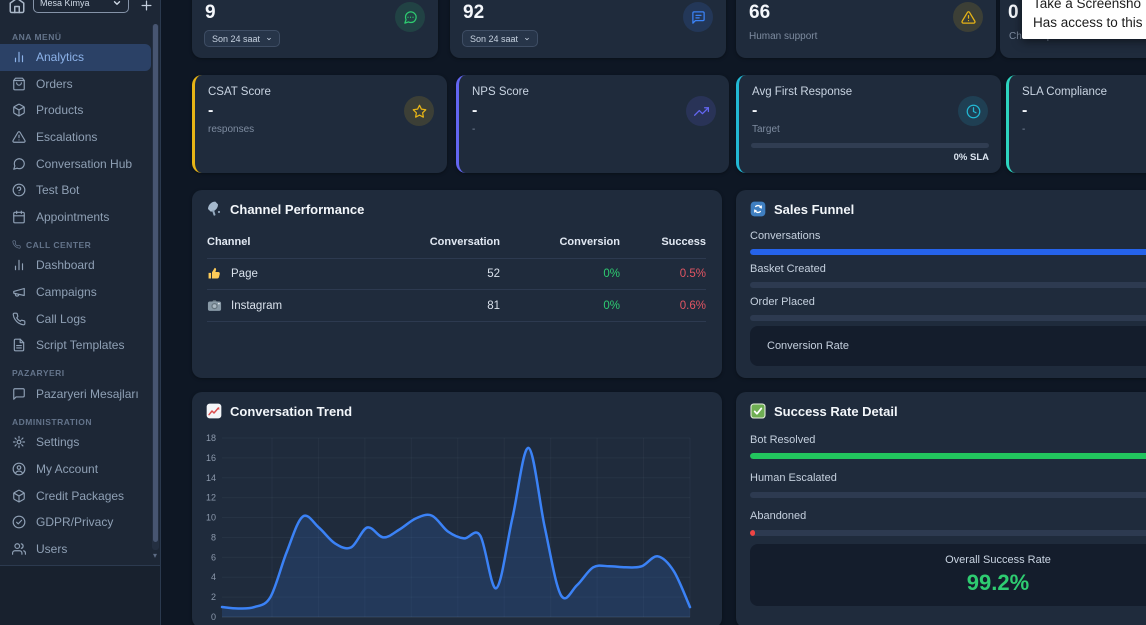 Image resolution: width=1146 pixels, height=625 pixels. Describe the element at coordinates (278, 305) in the screenshot. I see `channel-cell: Instagram` at that location.